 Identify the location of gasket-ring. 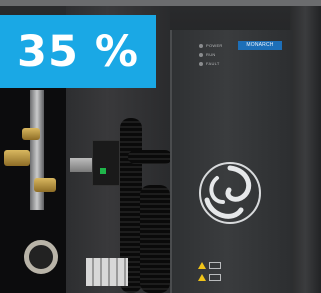
(41, 257).